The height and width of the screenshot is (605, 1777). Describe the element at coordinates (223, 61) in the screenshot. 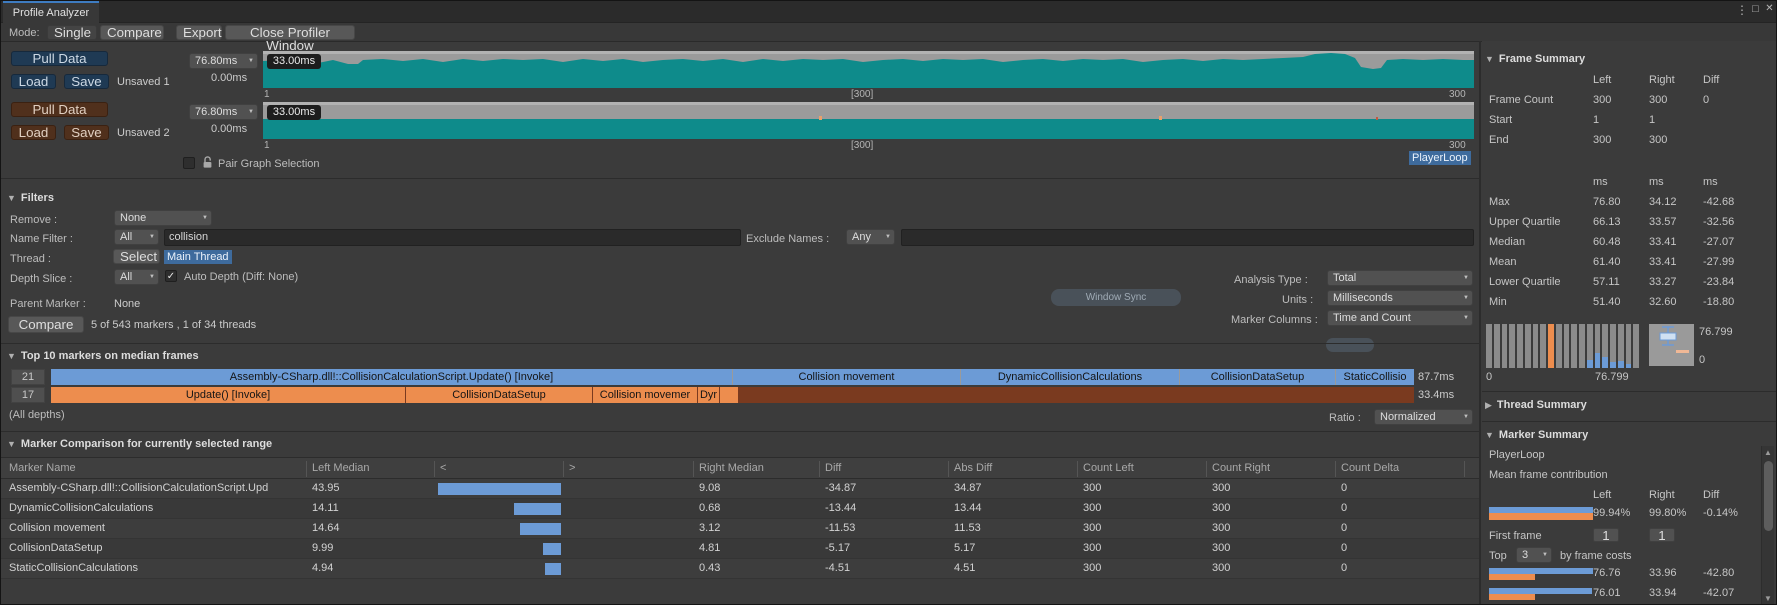

I see `range-max-left-dropdown: 76.80ms ▼` at that location.